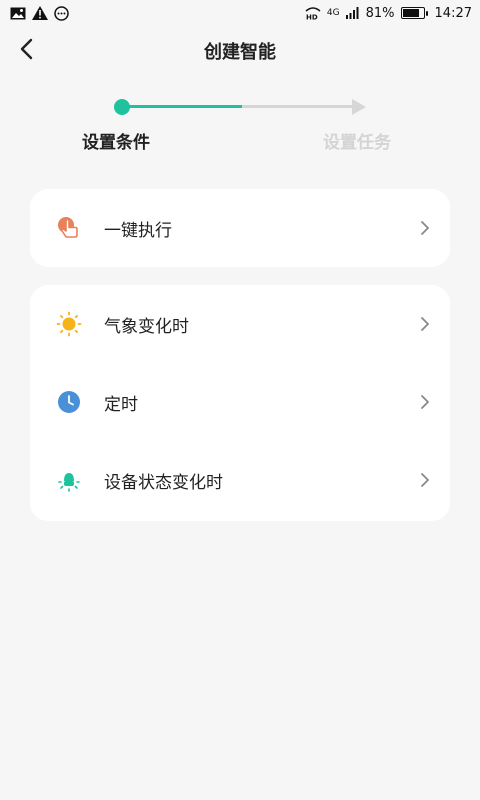 The image size is (480, 800). What do you see at coordinates (240, 13) in the screenshot?
I see `status-bar: HD 4G 81% 14:27` at bounding box center [240, 13].